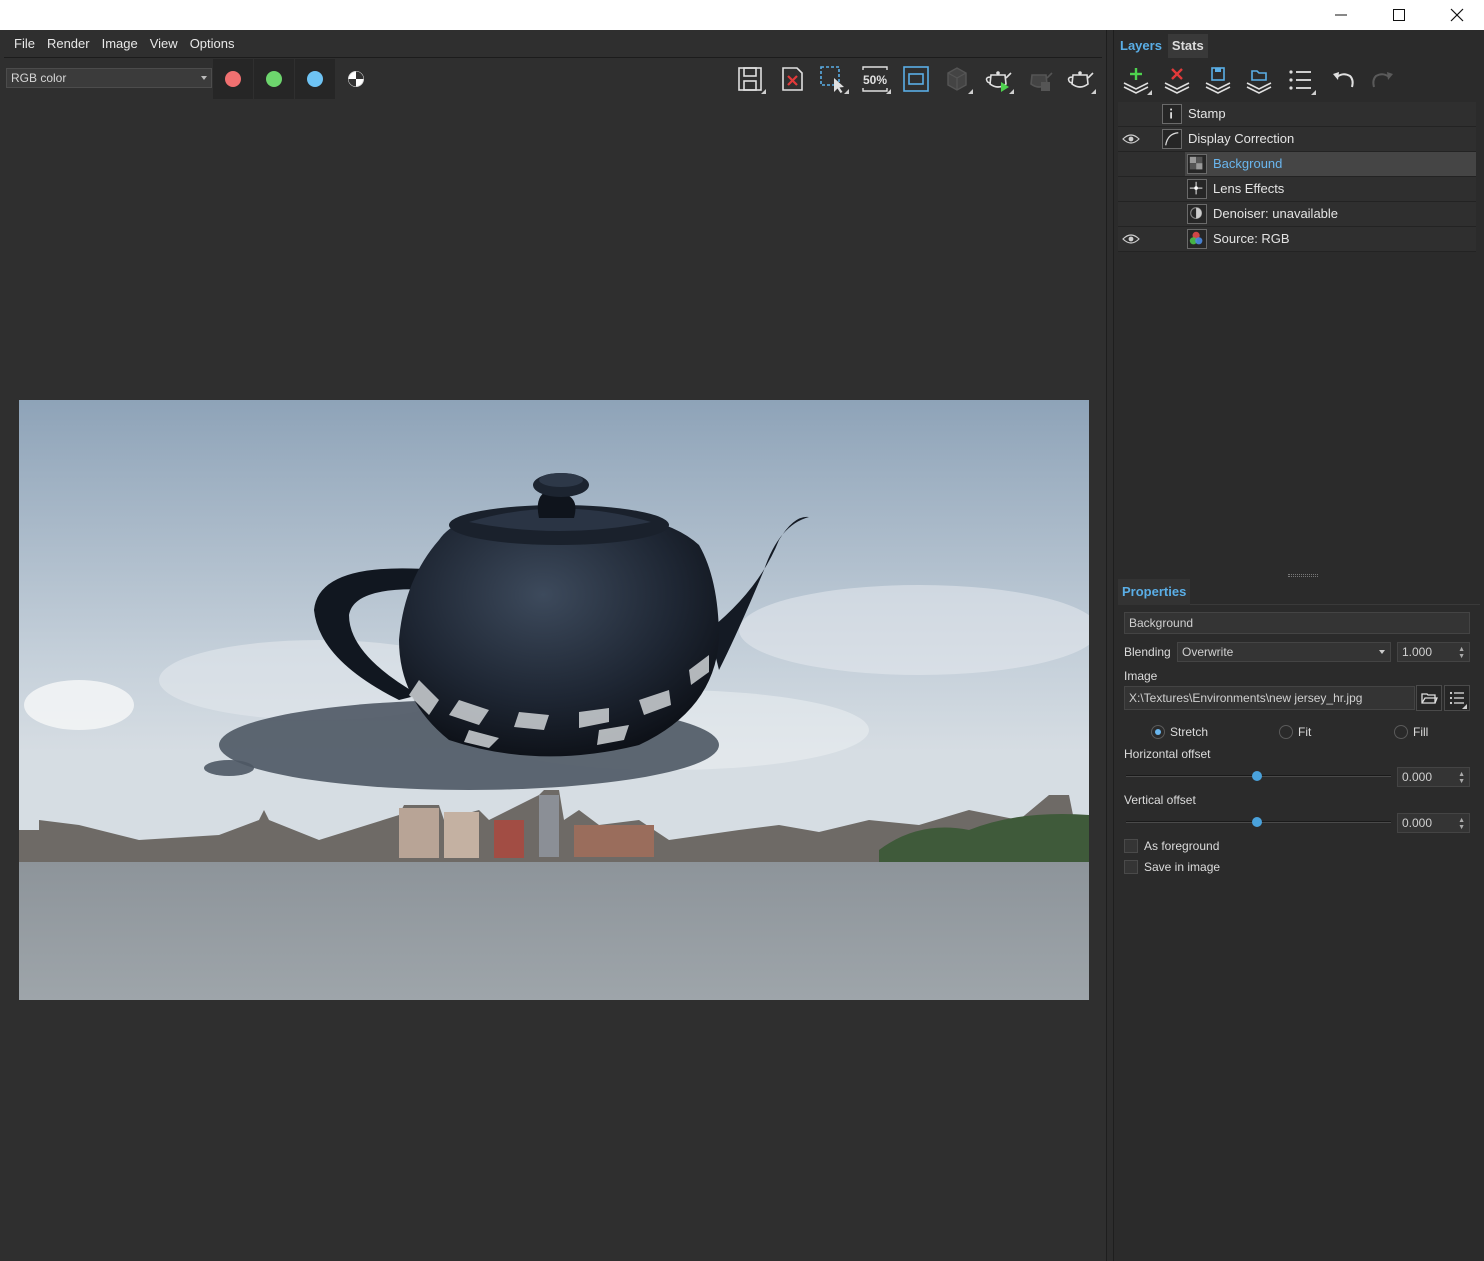 This screenshot has width=1484, height=1261. I want to click on channel-select-value: RGB color, so click(39, 78).